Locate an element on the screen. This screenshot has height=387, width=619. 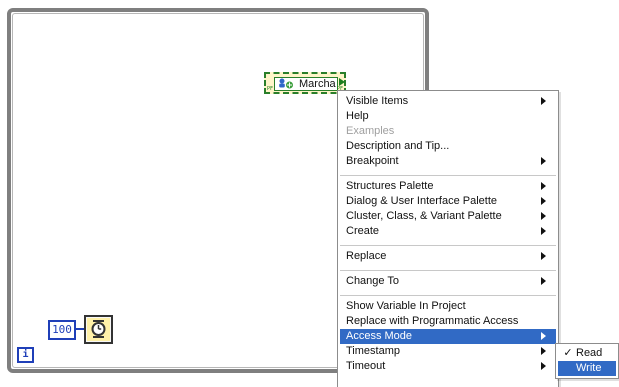
menu-item-change-to: Change To is located at coordinates (448, 281).